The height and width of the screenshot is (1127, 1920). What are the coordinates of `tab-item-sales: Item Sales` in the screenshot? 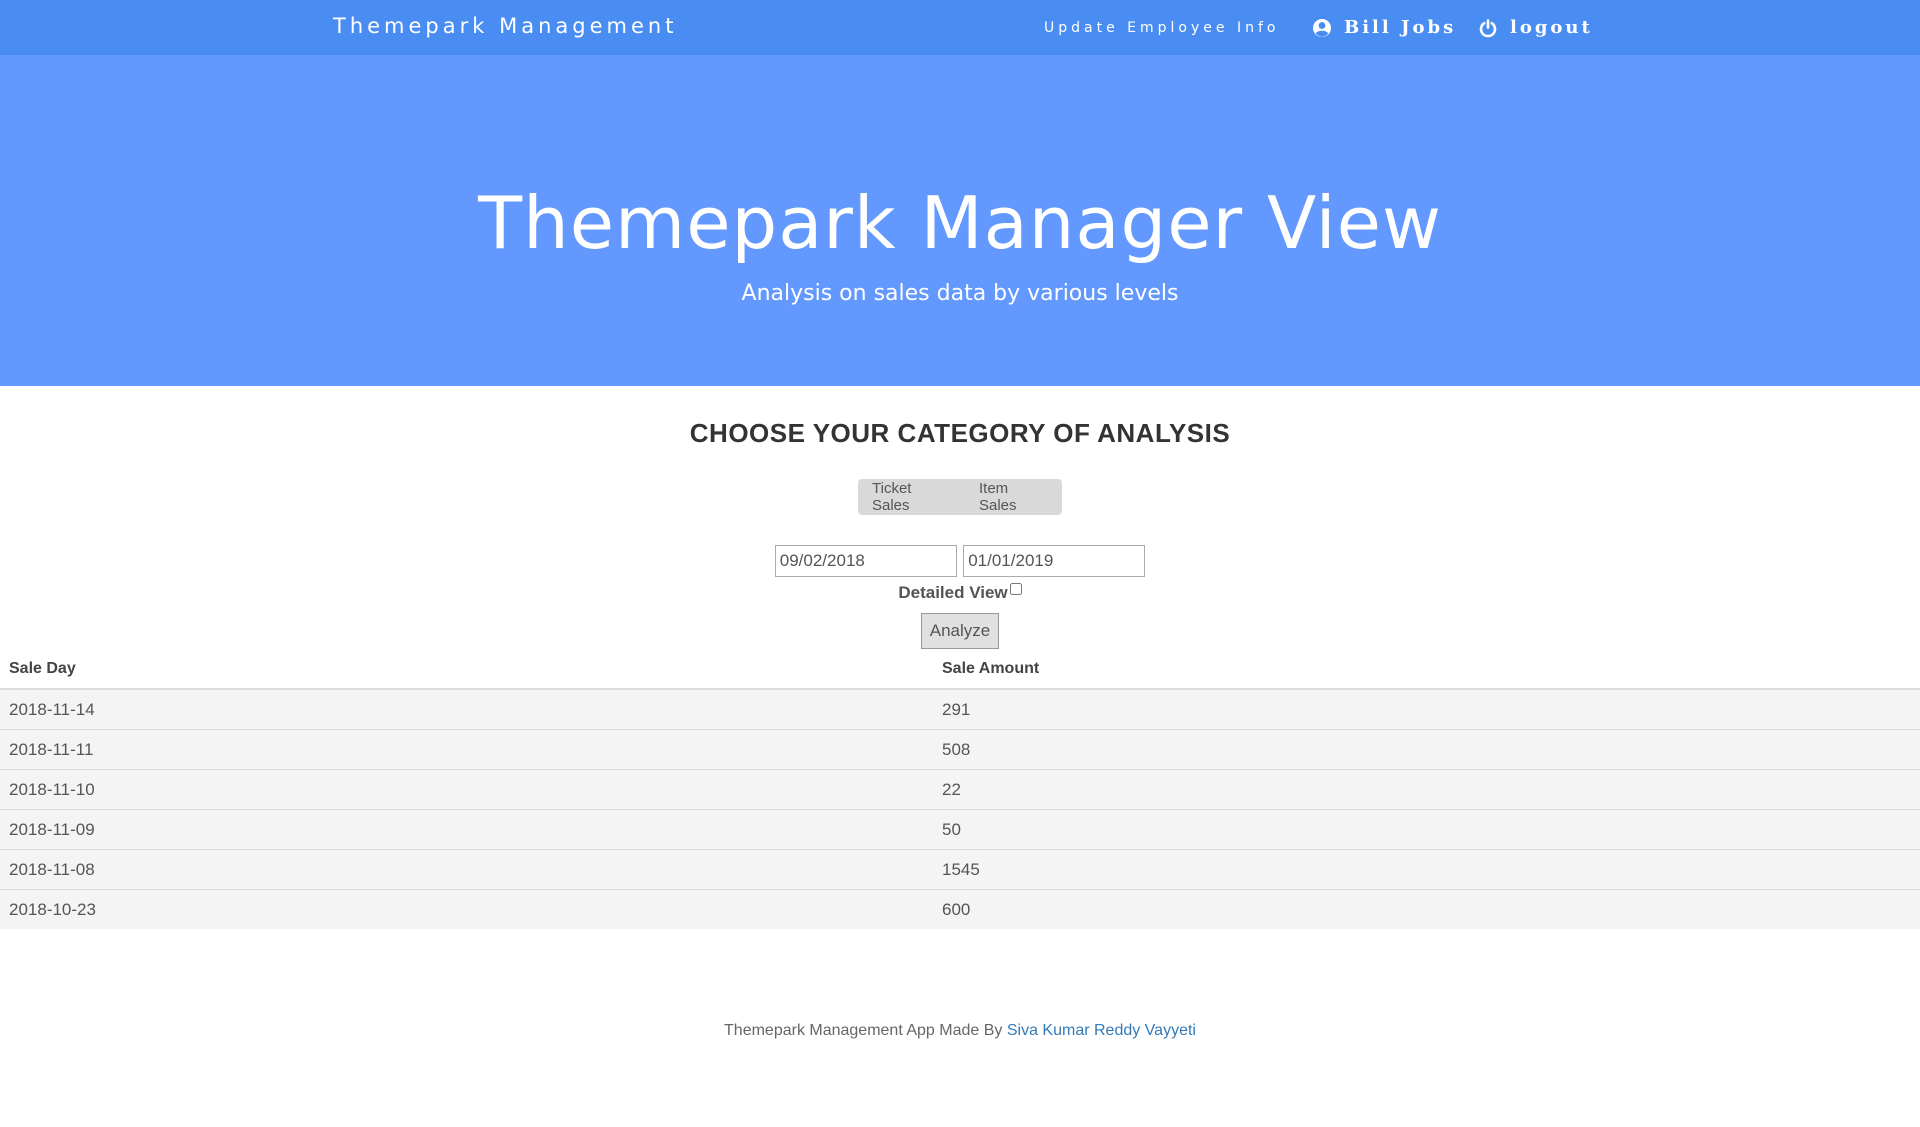 It's located at (1013, 497).